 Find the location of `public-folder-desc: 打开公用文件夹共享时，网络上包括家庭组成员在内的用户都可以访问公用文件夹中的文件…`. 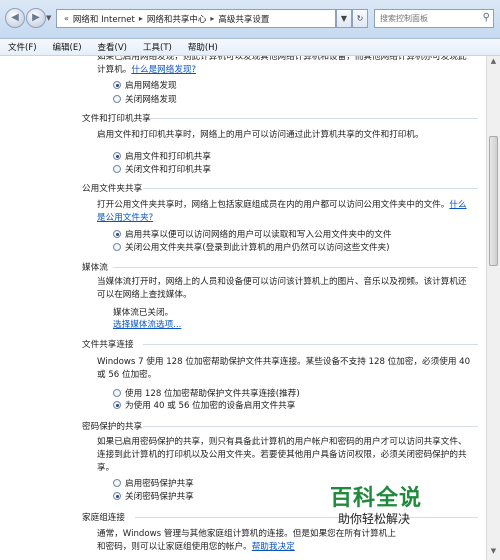

public-folder-desc: 打开公用文件夹共享时，网络上包括家庭组成员在内的用户都可以访问公用文件夹中的文件… is located at coordinates (282, 211).